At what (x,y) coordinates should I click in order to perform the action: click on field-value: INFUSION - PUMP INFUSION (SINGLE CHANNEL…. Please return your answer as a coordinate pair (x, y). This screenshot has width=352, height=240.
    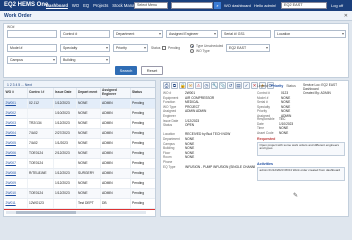
    Looking at the image, I should click on (220, 166).